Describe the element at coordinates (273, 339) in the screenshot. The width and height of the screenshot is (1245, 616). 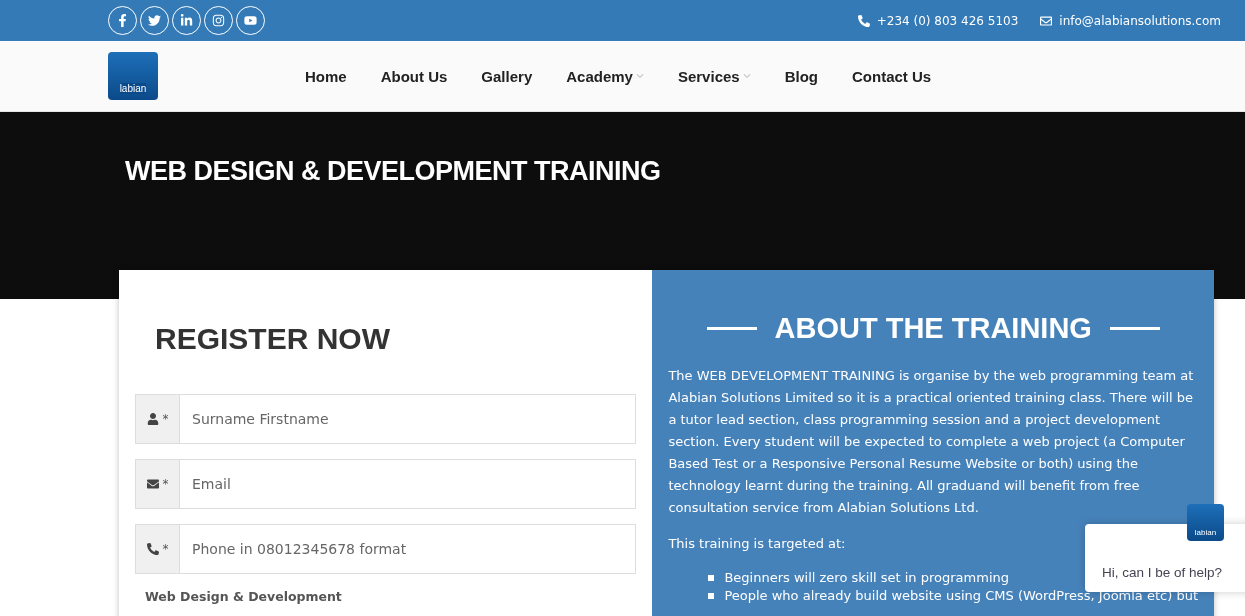
I see `register-title: REGISTER NOW` at that location.